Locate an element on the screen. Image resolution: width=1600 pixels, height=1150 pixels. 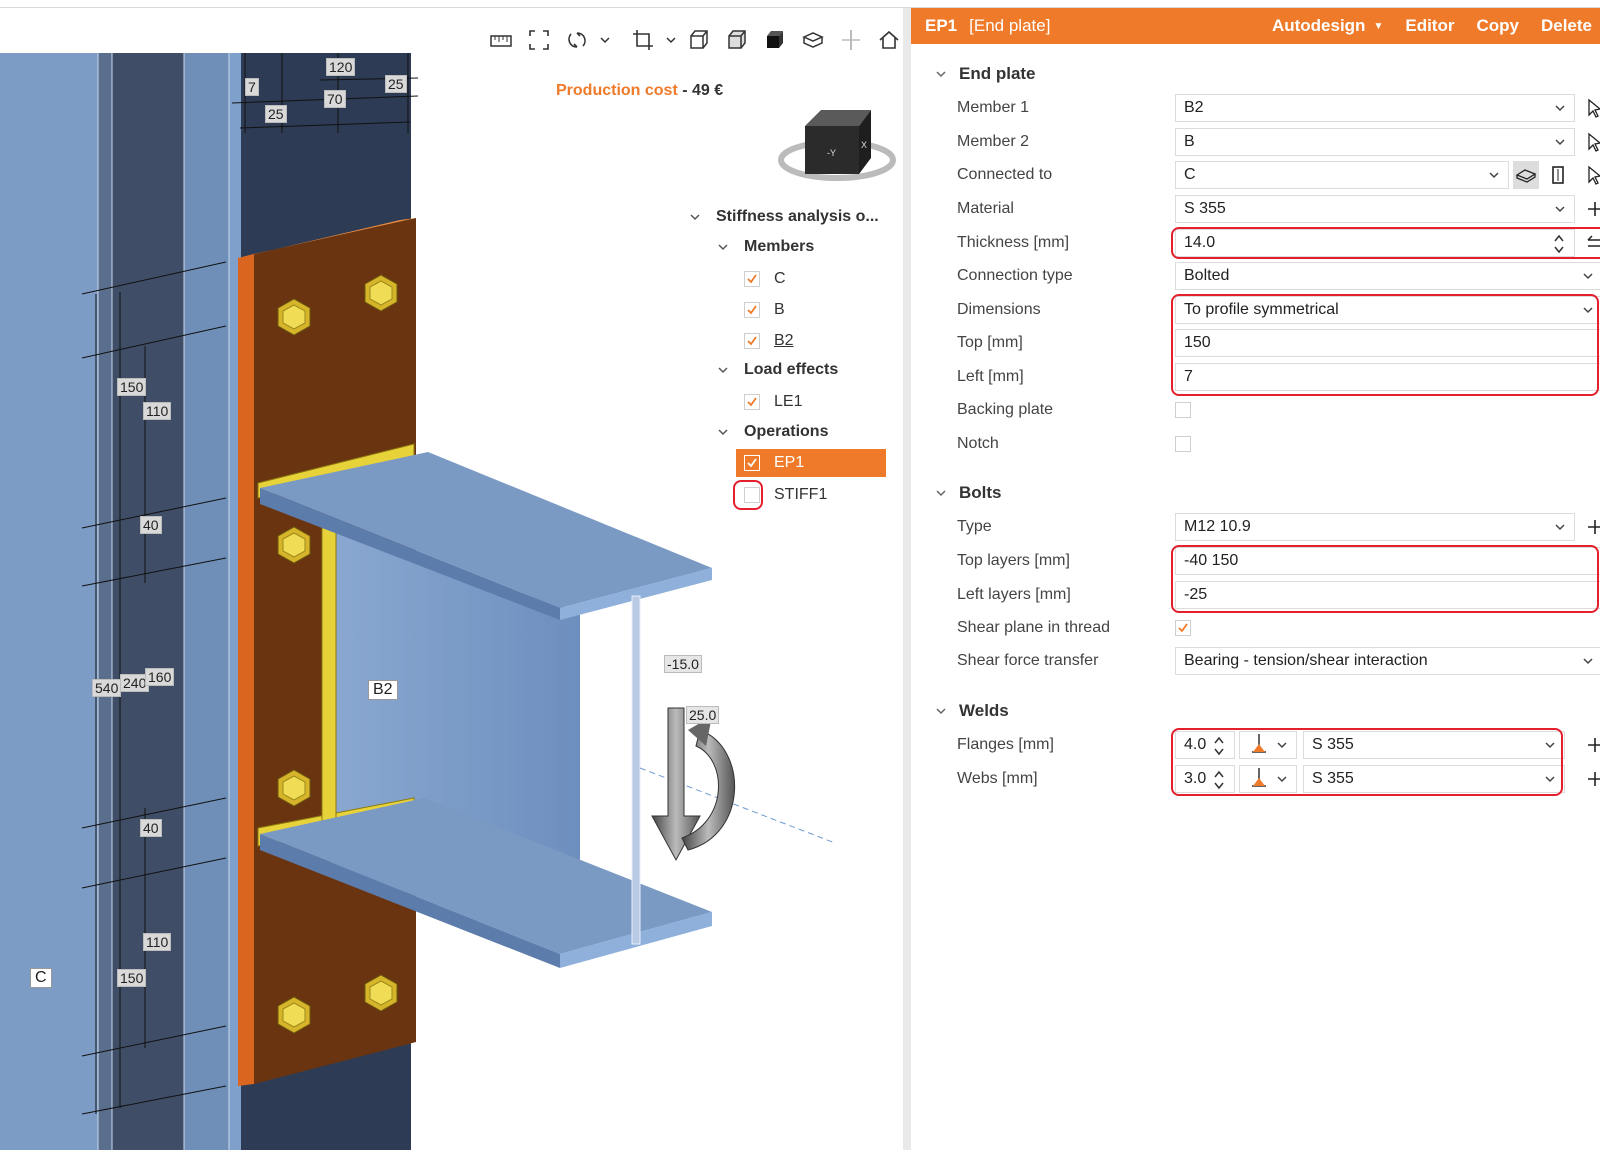
top-value: 150 is located at coordinates (1197, 342).